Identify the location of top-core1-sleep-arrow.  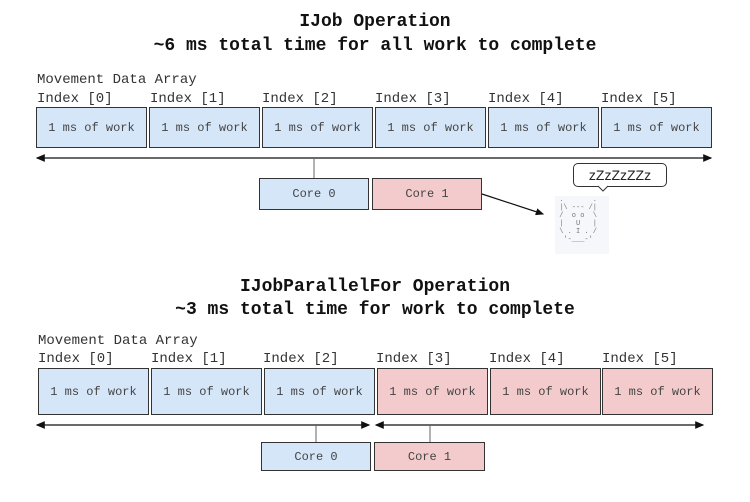
(513, 204).